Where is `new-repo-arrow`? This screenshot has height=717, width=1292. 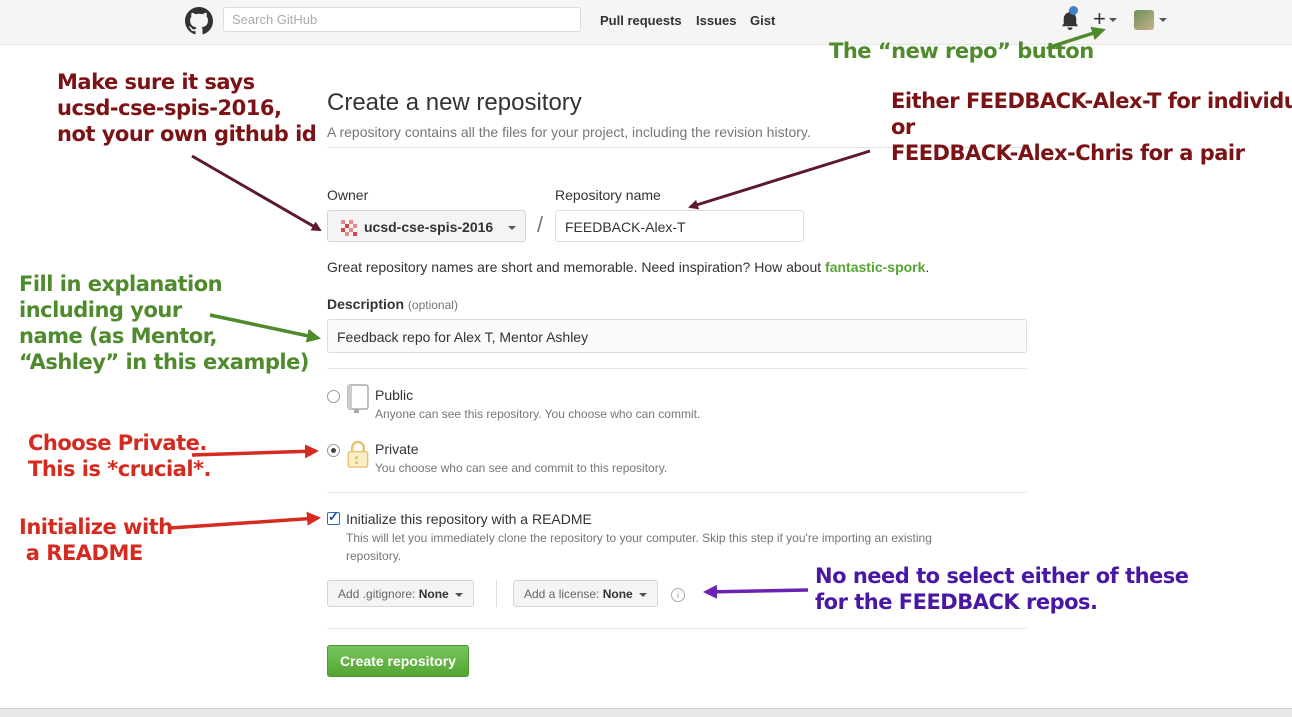 new-repo-arrow is located at coordinates (1077, 37).